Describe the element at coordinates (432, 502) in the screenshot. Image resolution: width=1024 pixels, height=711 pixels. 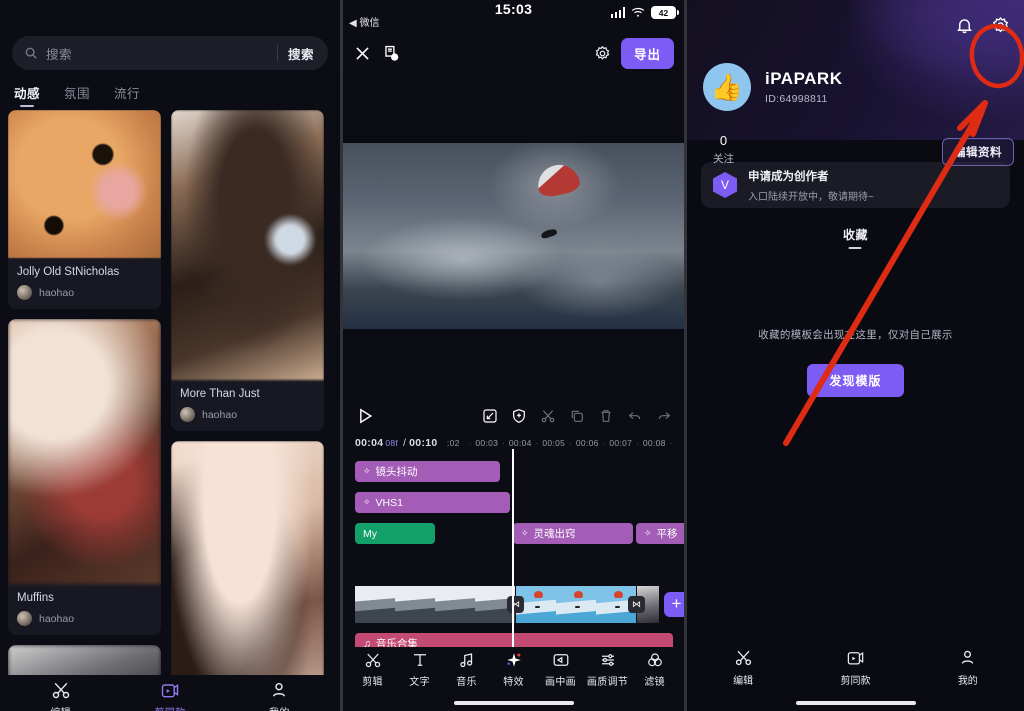
I see `effect-clip: ✧ VHS1` at that location.